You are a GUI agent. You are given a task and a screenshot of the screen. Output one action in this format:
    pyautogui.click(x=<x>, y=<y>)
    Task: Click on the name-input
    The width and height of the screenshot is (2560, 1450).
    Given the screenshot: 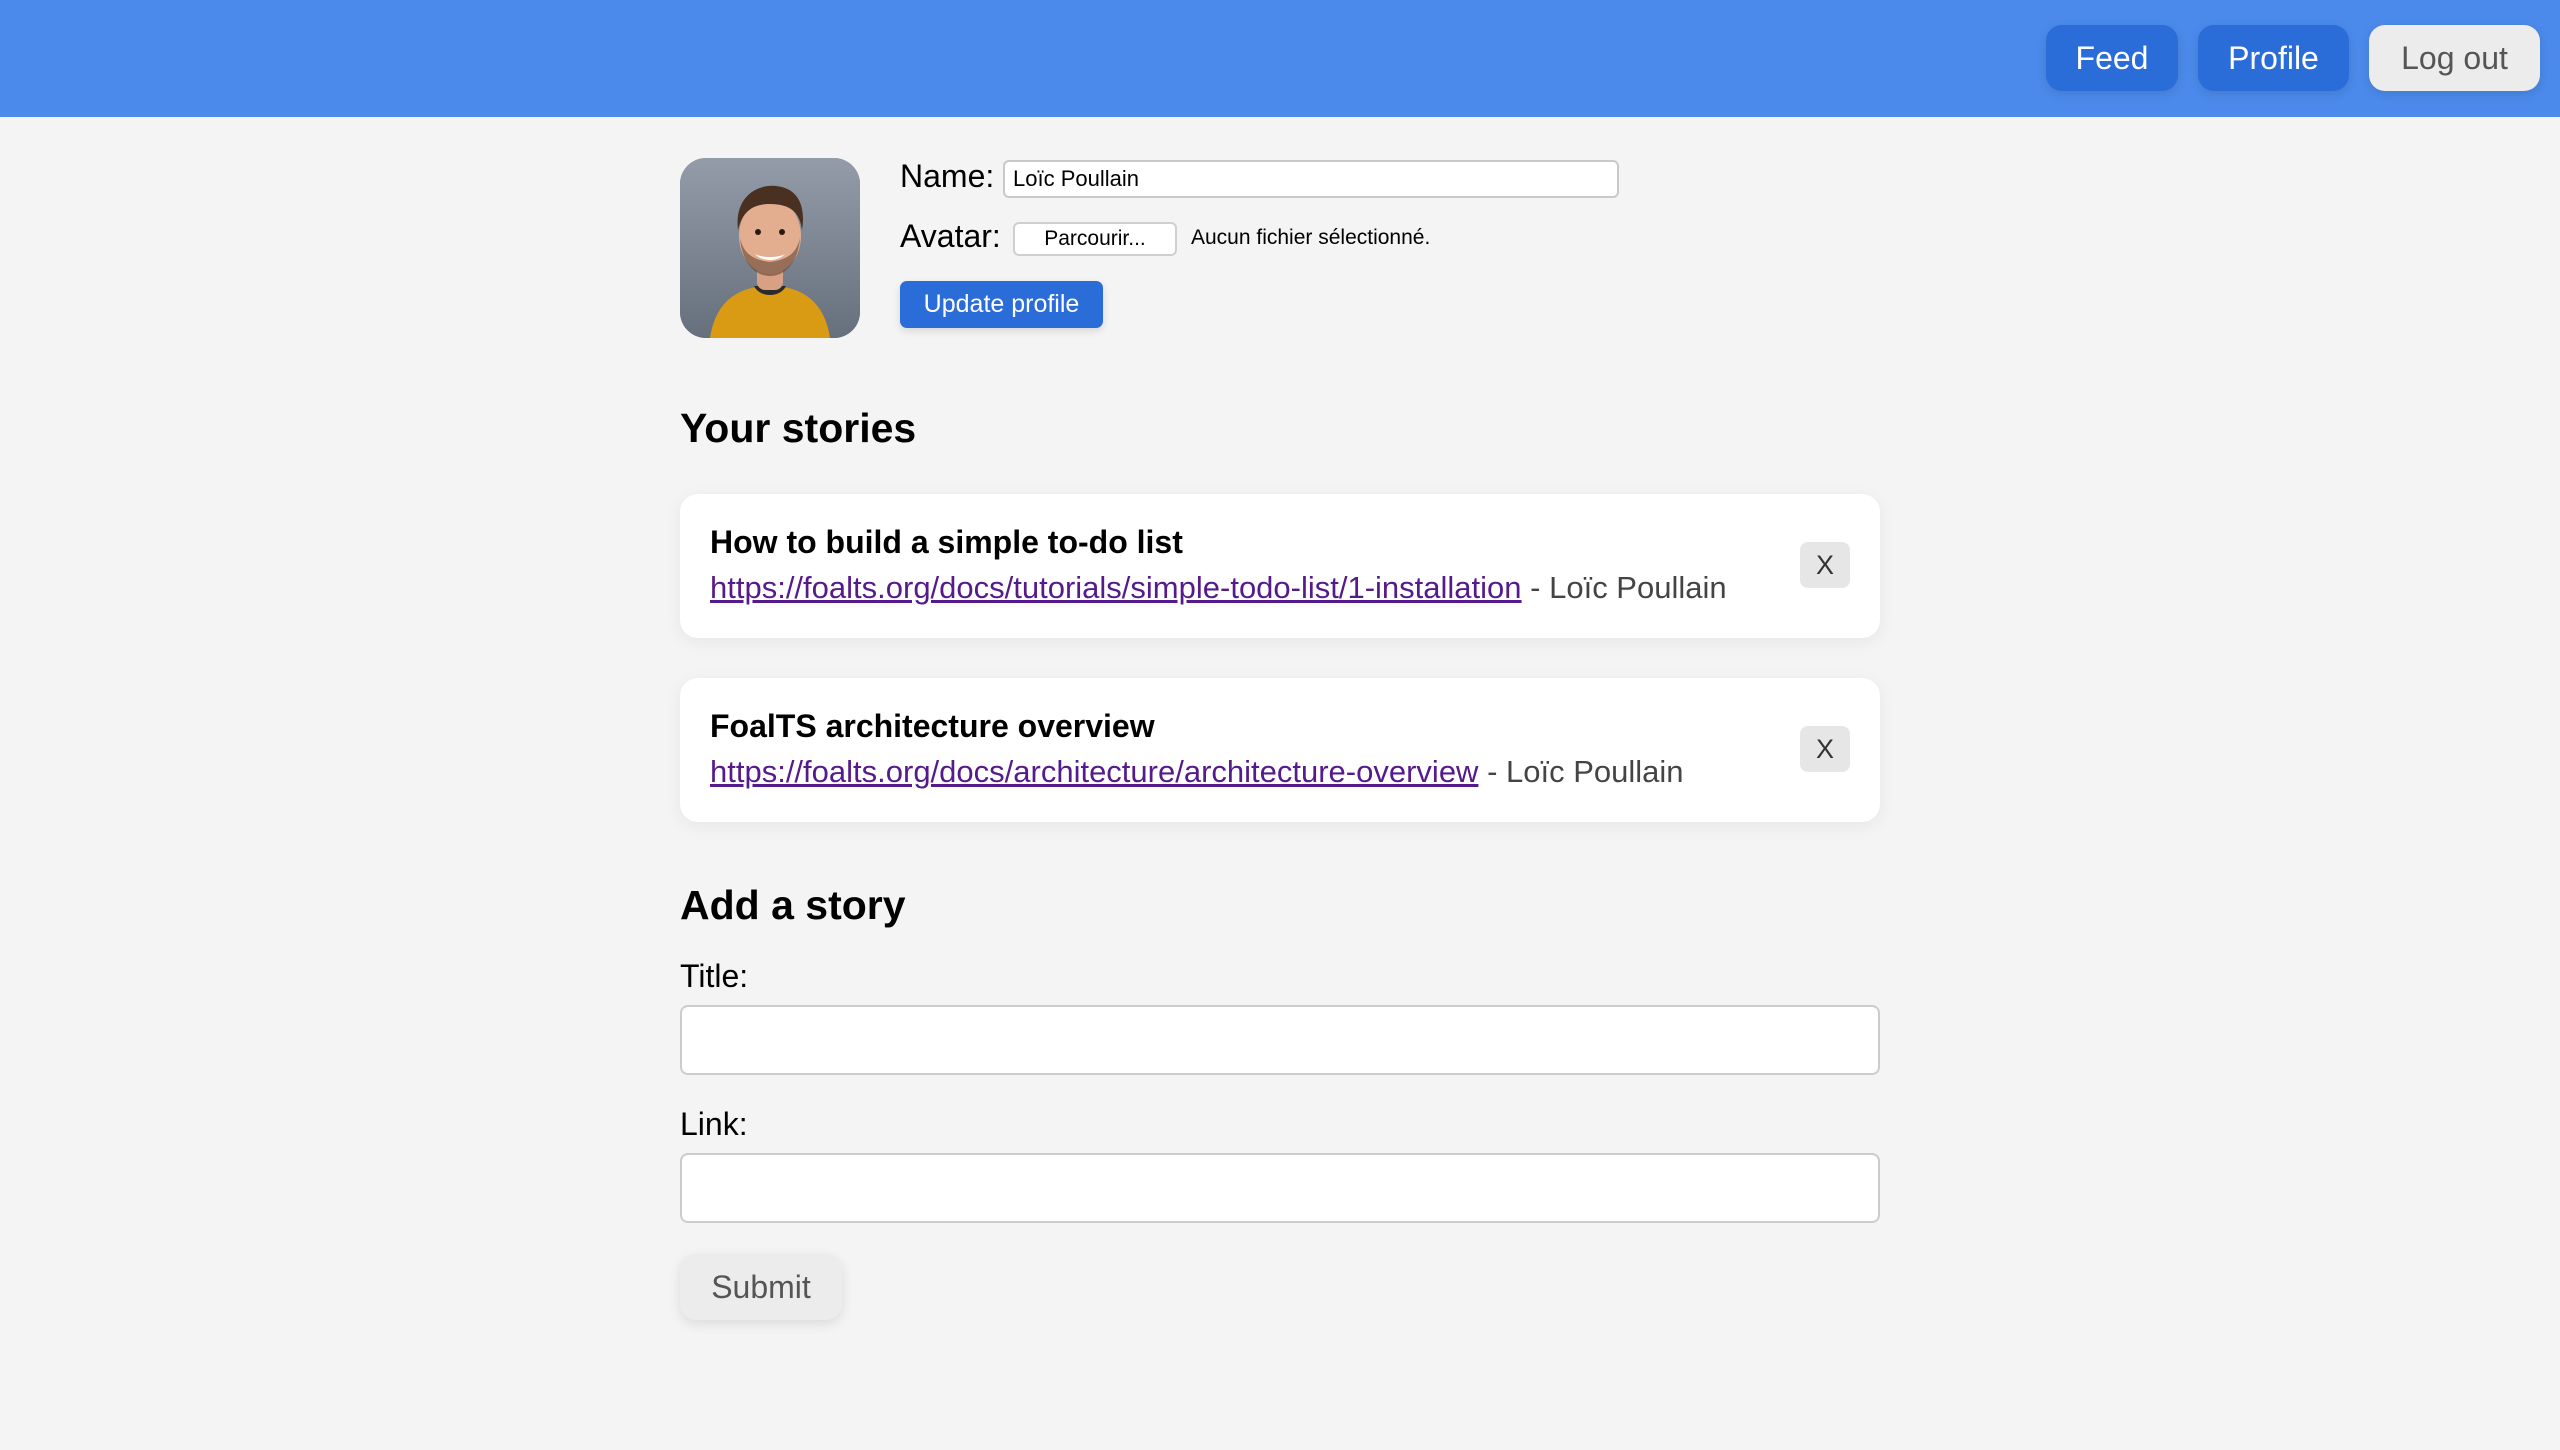 What is the action you would take?
    pyautogui.click(x=1311, y=179)
    